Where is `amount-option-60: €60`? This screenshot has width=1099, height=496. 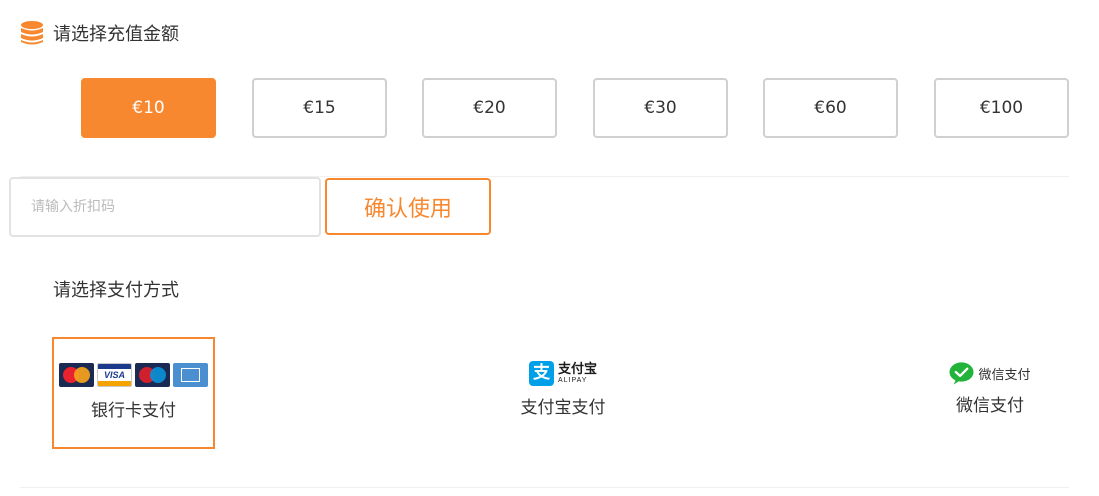 amount-option-60: €60 is located at coordinates (830, 108).